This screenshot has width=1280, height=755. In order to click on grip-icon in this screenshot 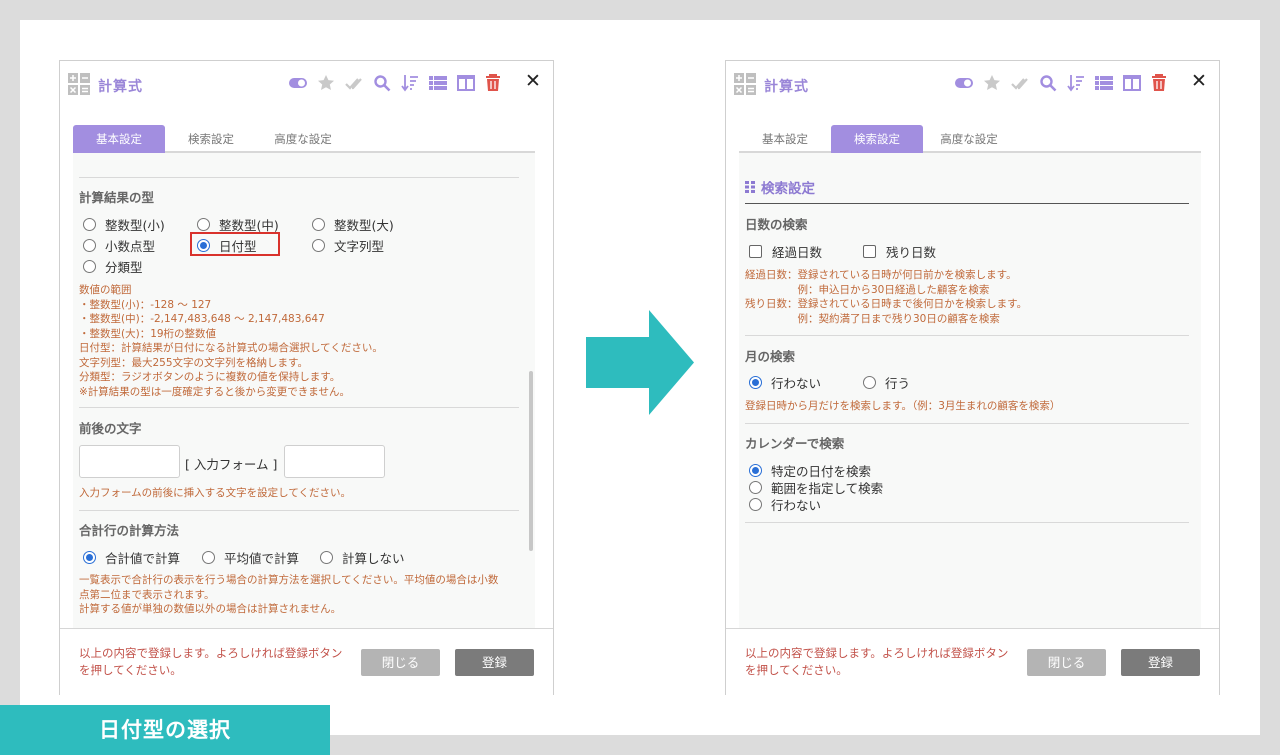, I will do `click(750, 187)`.